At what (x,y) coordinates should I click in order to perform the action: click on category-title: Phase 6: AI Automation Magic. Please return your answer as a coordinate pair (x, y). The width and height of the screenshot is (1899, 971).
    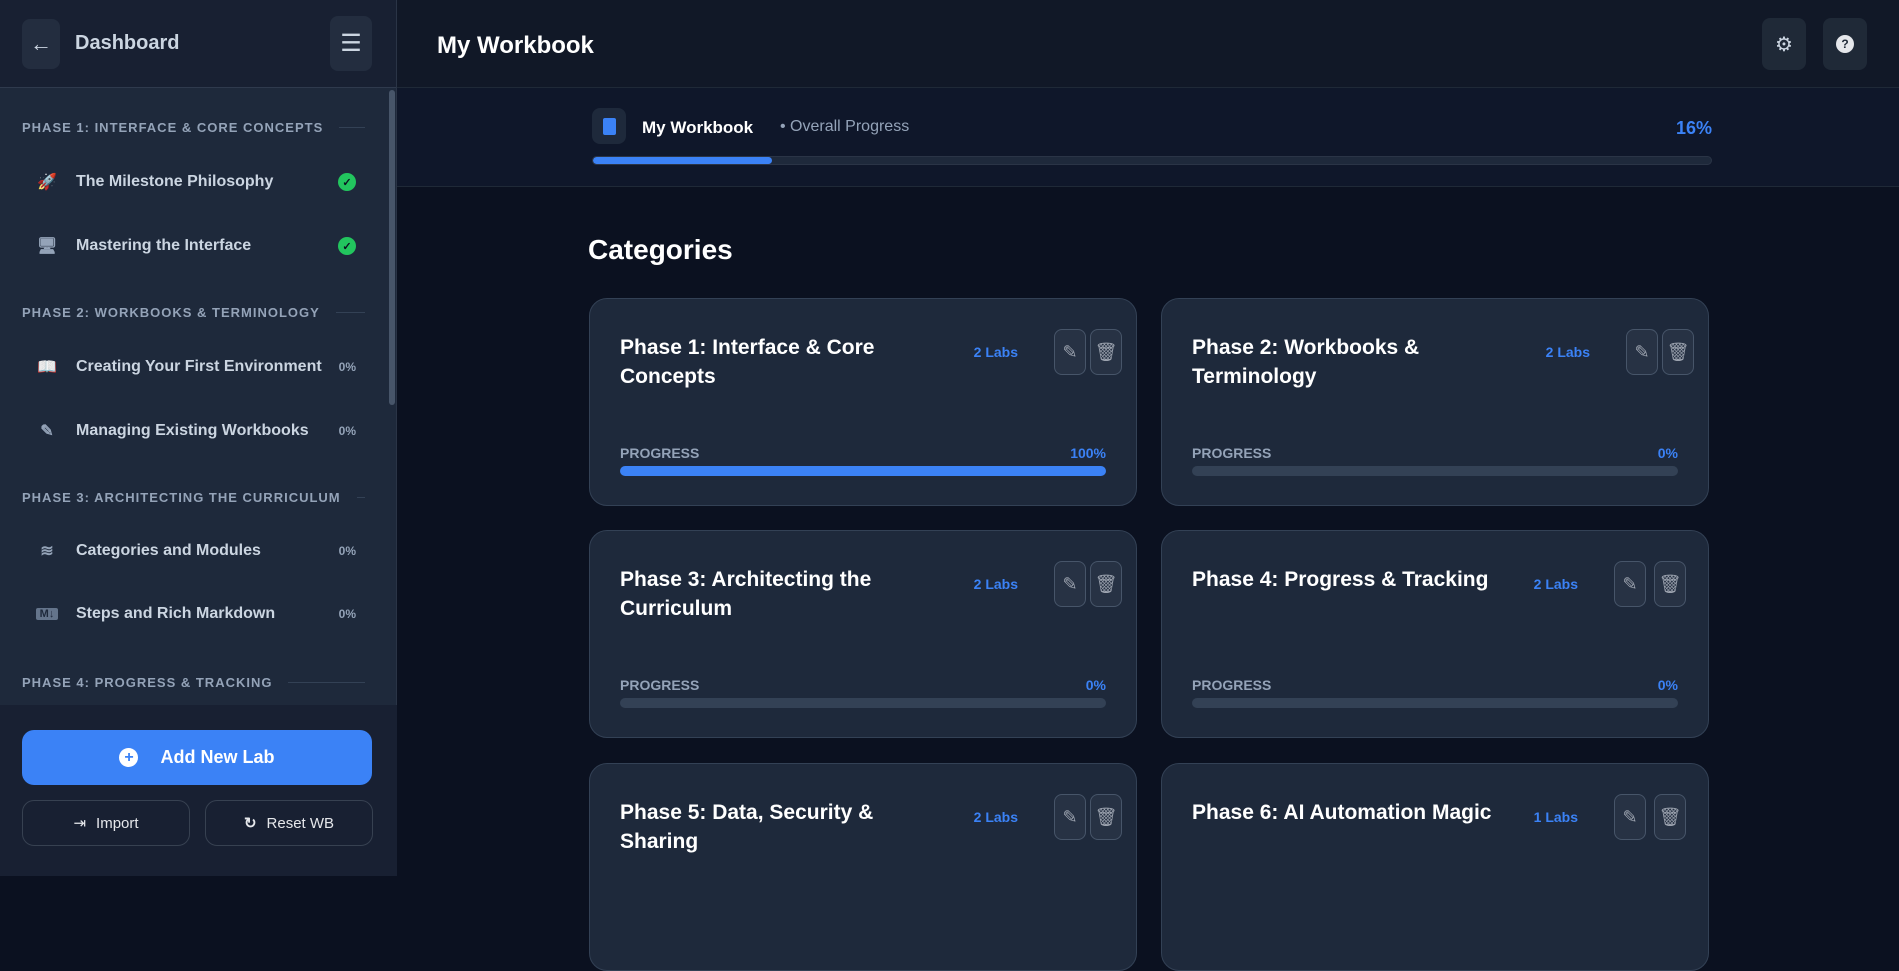
    Looking at the image, I should click on (1342, 812).